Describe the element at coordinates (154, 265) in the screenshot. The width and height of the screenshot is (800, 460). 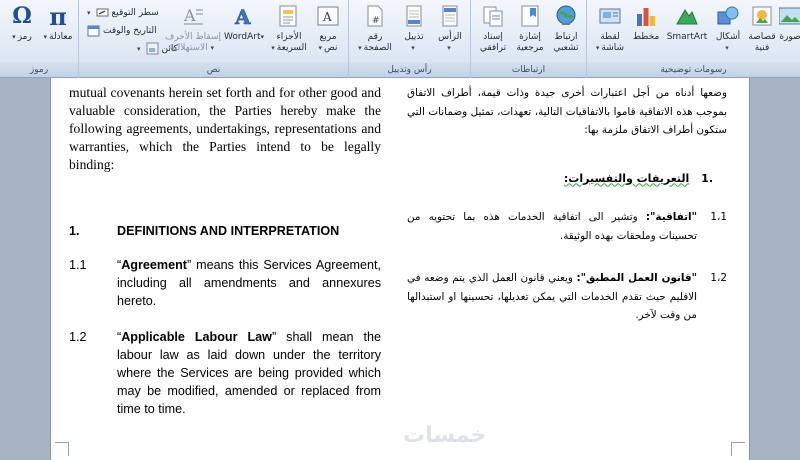
I see `clause-term: Agreement` at that location.